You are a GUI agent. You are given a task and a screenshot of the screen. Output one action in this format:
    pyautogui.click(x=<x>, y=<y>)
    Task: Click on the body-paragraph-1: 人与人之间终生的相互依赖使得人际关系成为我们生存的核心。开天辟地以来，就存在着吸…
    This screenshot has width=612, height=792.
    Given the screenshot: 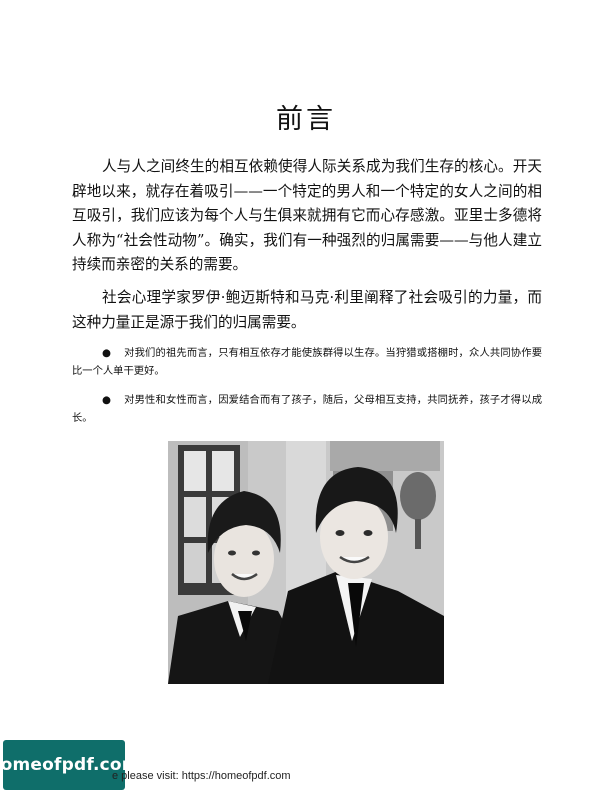 What is the action you would take?
    pyautogui.click(x=307, y=215)
    